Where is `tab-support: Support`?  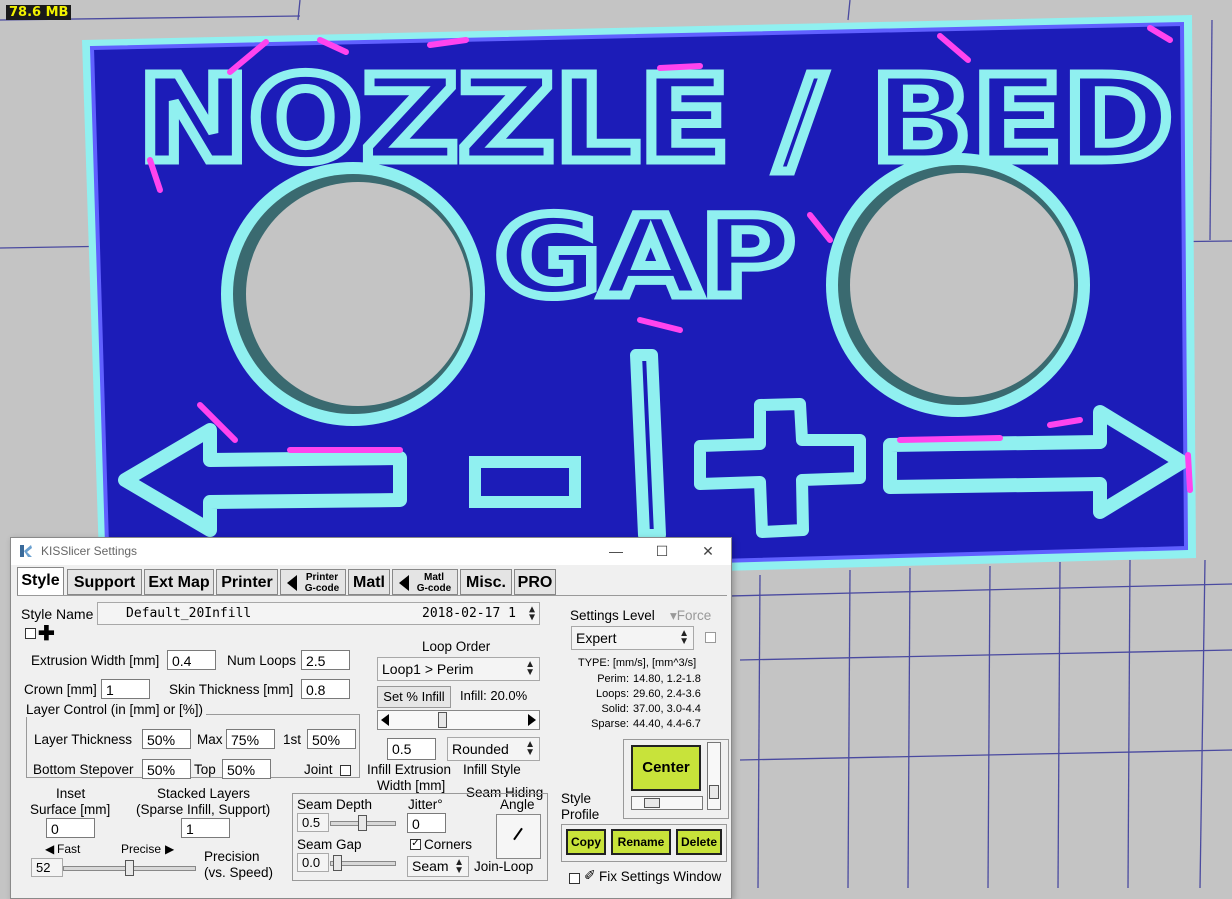
tab-support: Support is located at coordinates (104, 582).